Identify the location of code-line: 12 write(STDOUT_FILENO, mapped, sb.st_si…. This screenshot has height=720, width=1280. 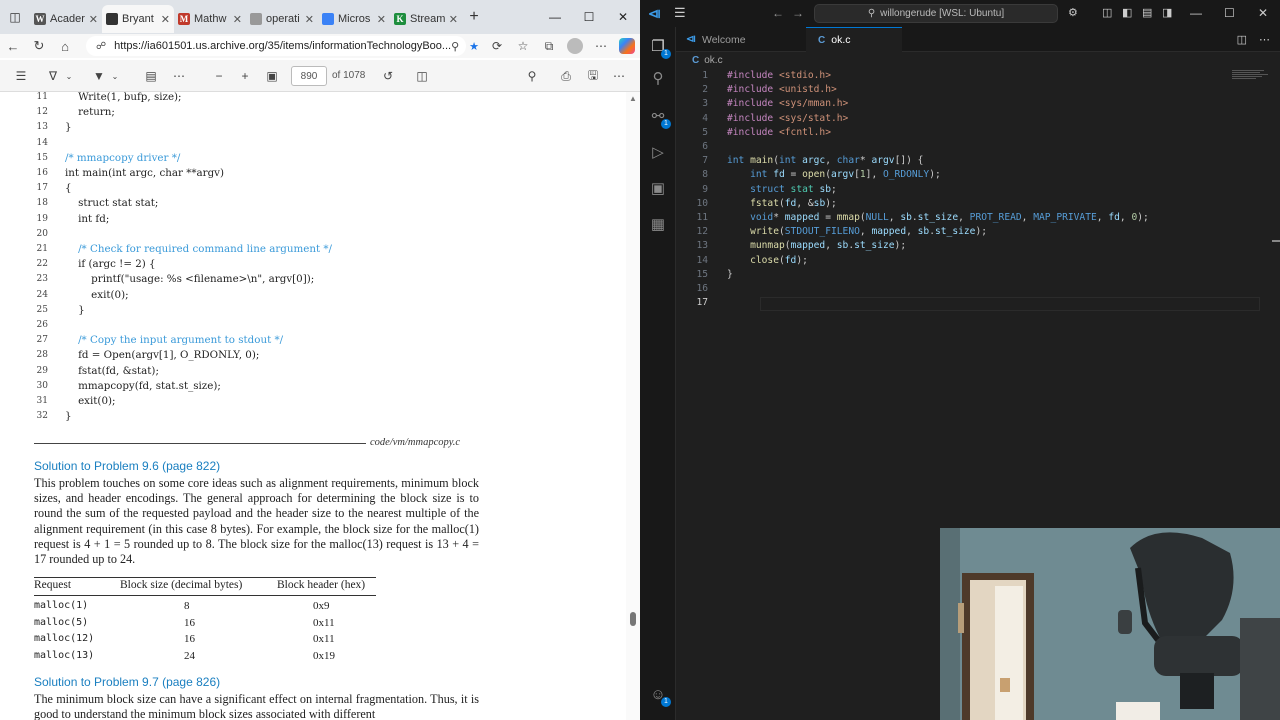
(976, 232).